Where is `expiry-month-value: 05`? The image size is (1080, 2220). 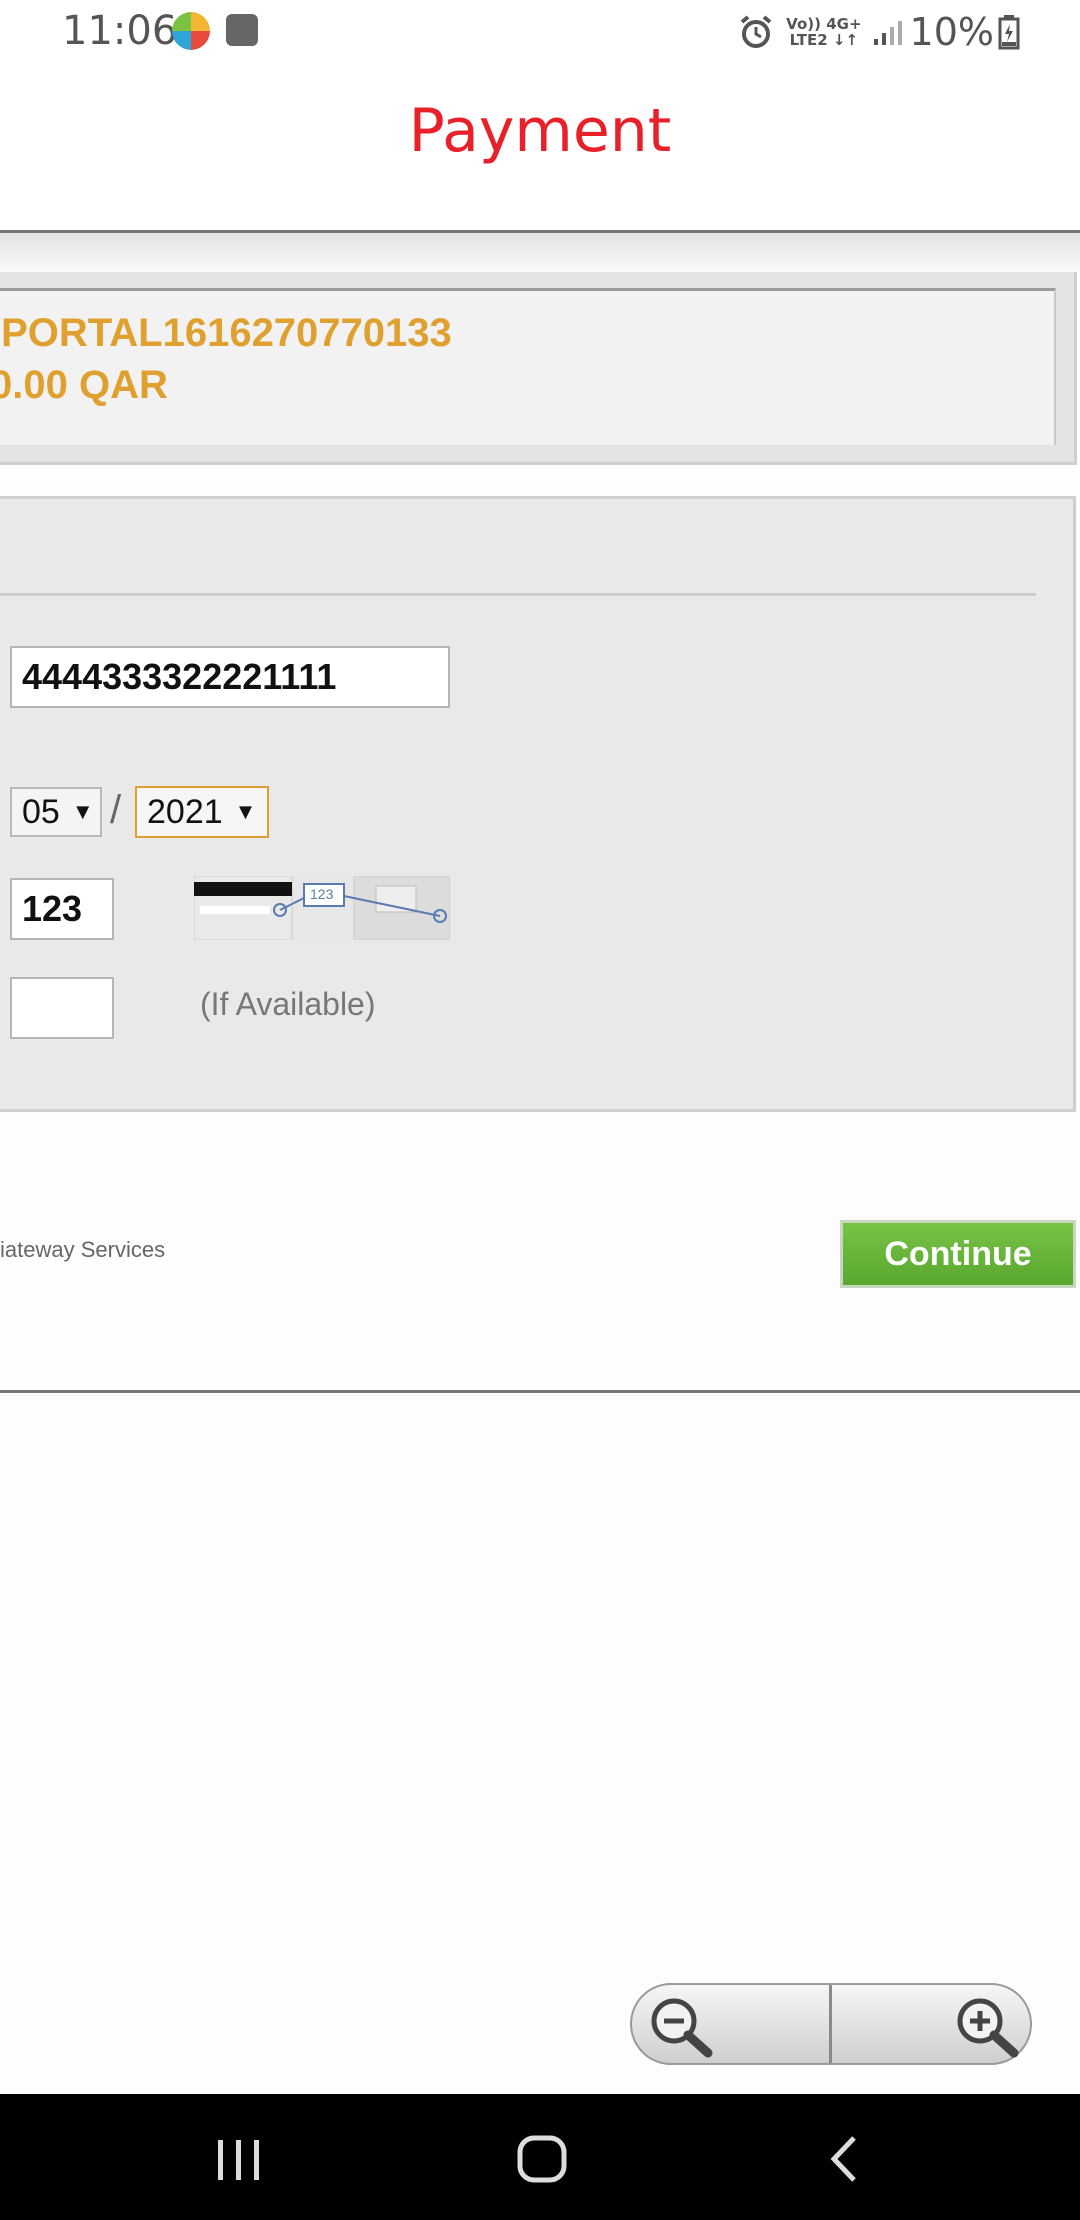
expiry-month-value: 05 is located at coordinates (41, 811).